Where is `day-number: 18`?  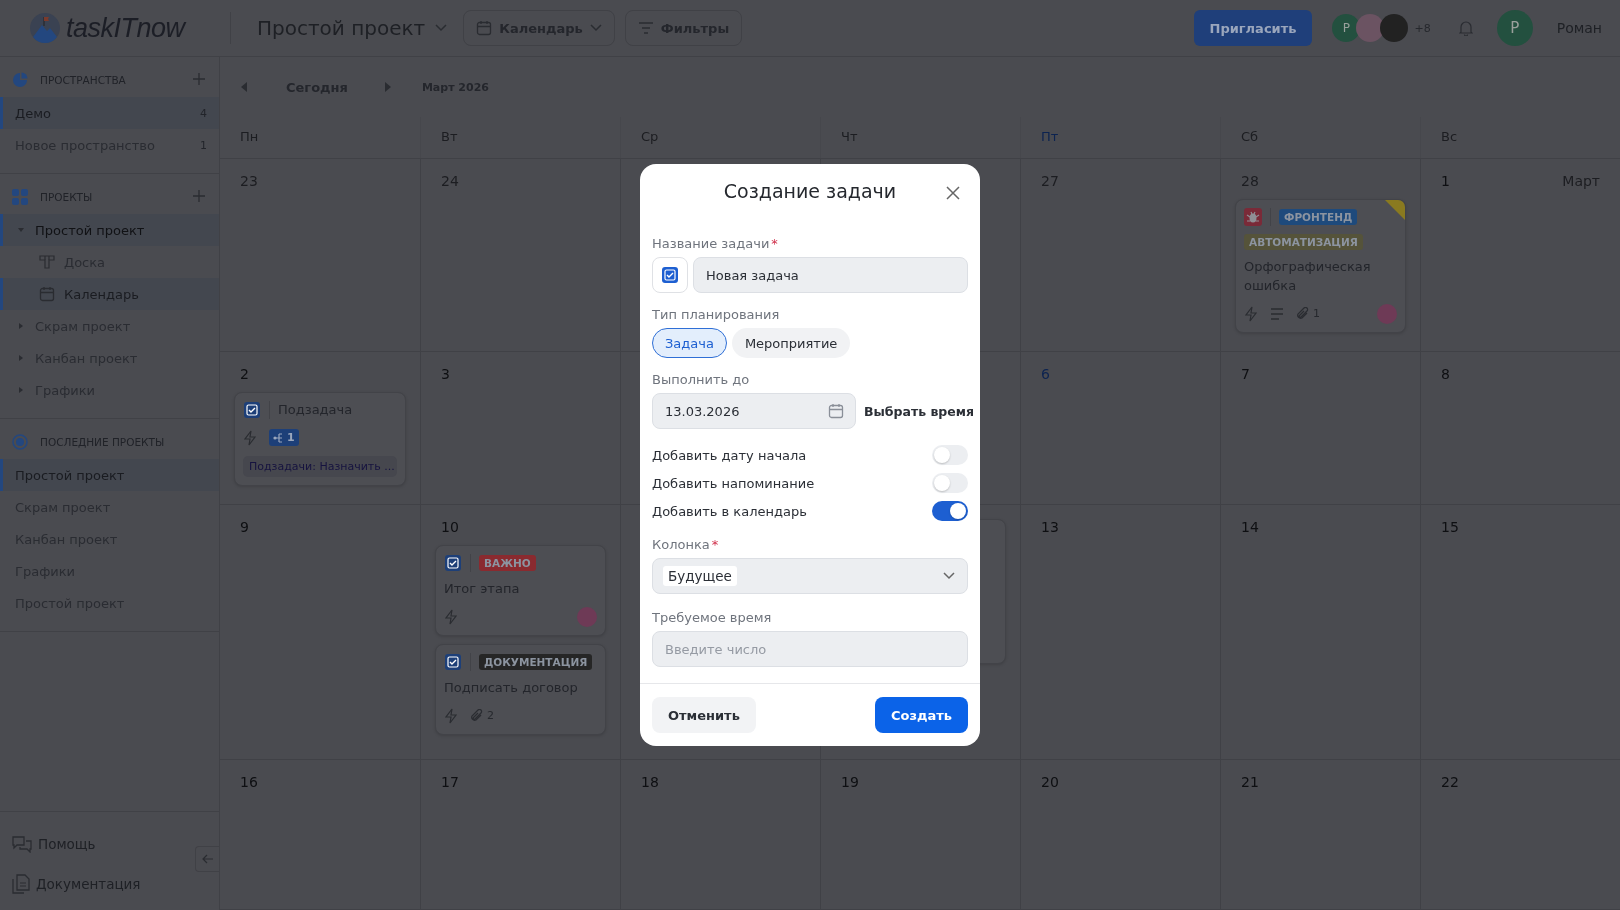
day-number: 18 is located at coordinates (650, 783).